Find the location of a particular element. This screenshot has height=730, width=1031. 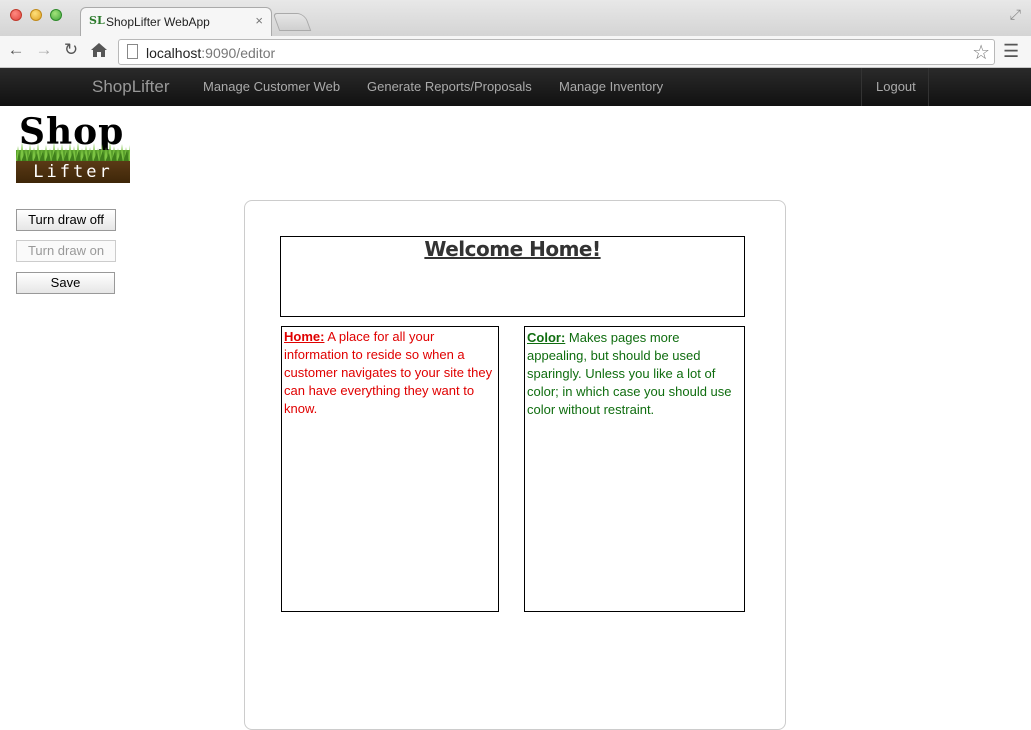

tab-title: ShopLifter WebApp is located at coordinates (158, 22).